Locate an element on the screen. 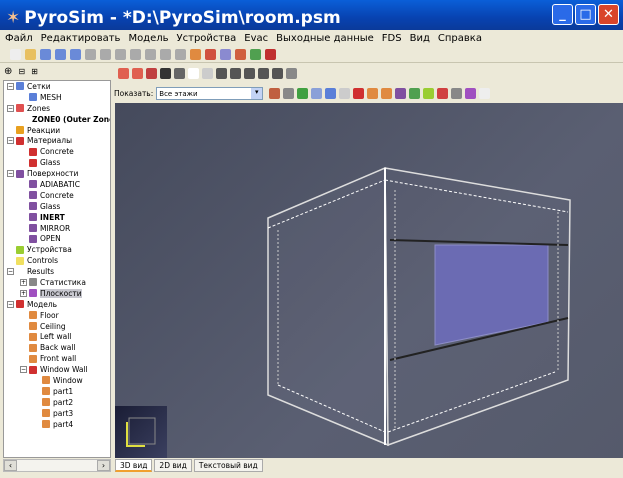 The image size is (623, 478). menu-item: FDS is located at coordinates (392, 38).